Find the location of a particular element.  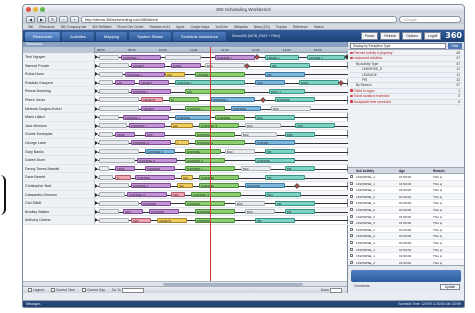

resource-row: George Lane 1KWORSE_D L 1KWORSE_S 1KWORS is located at coordinates (185, 143).